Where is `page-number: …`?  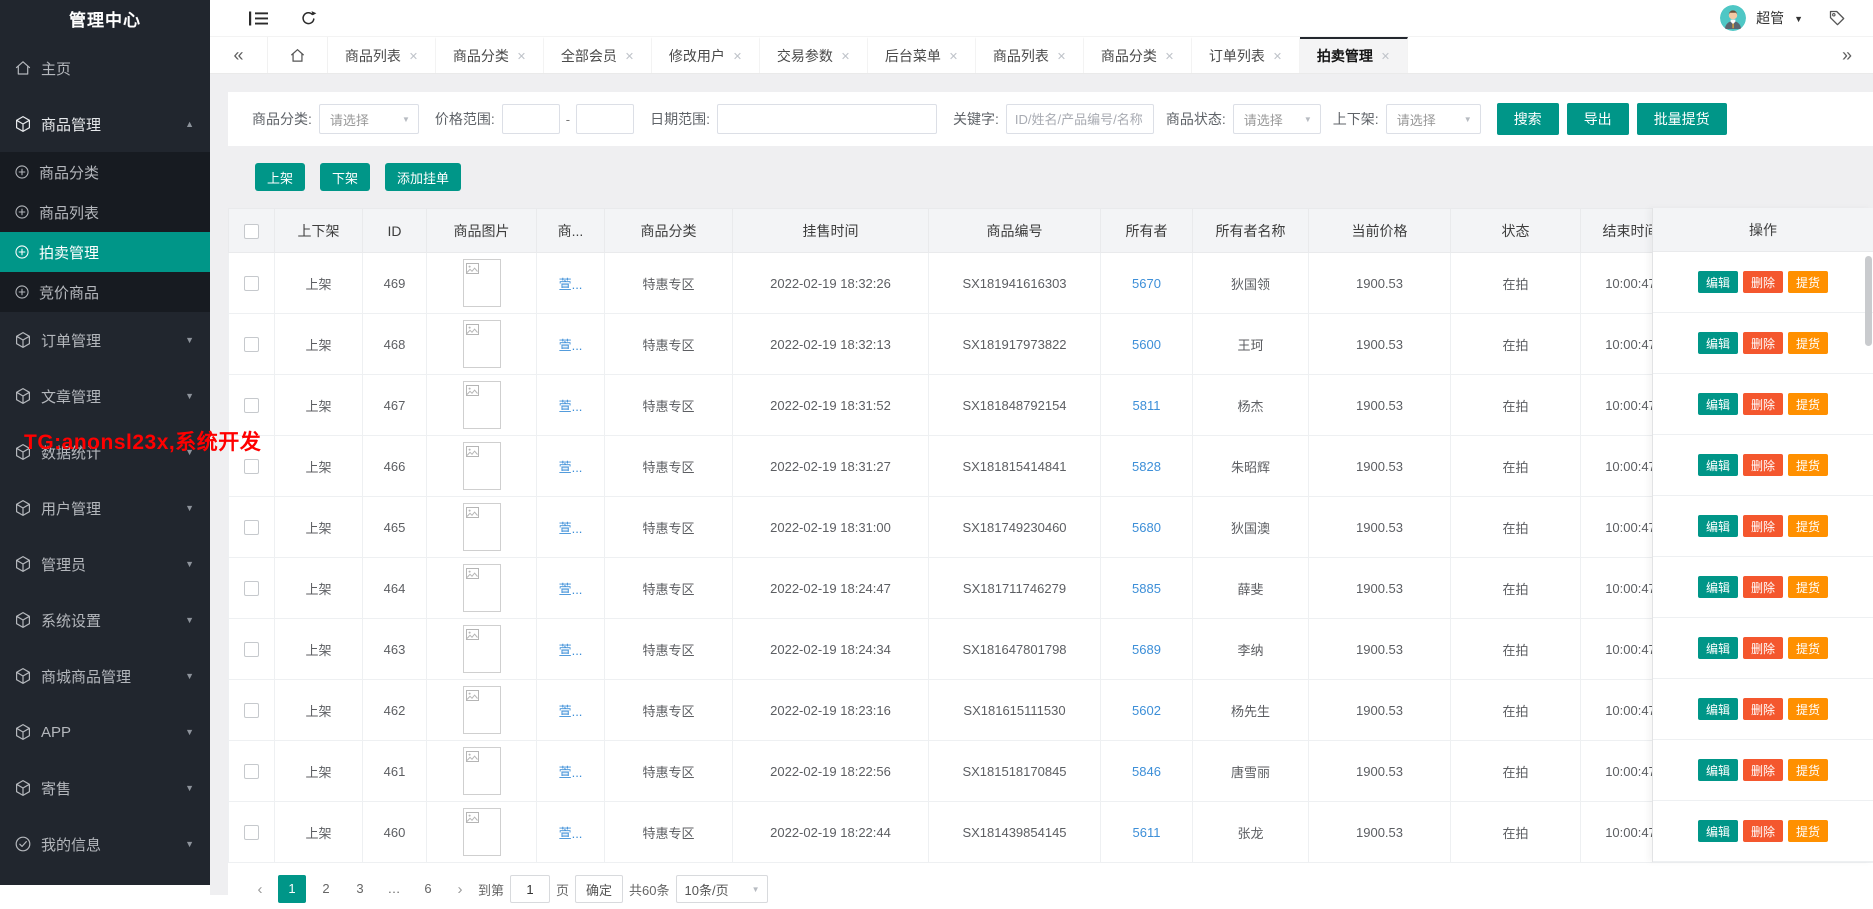
page-number: … is located at coordinates (394, 889).